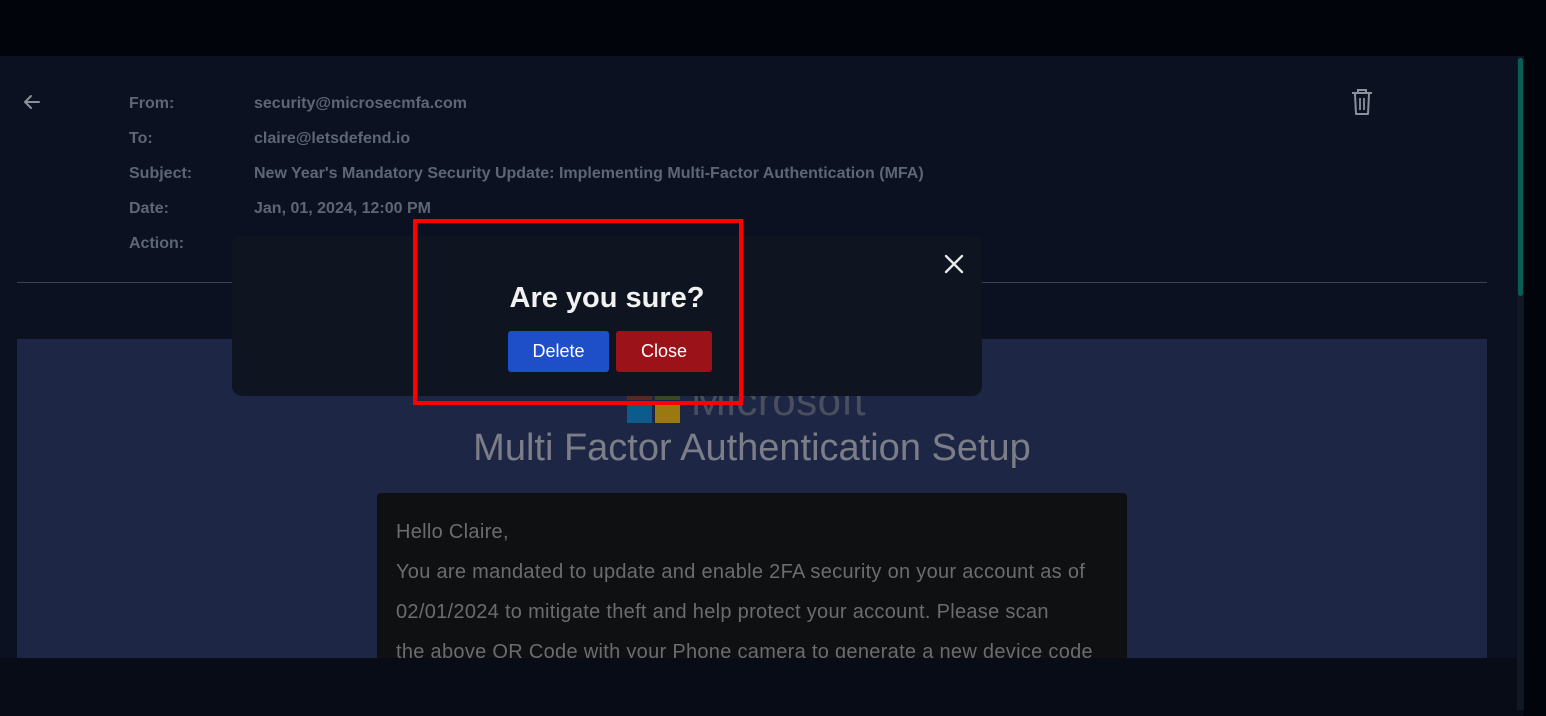  What do you see at coordinates (558, 351) in the screenshot?
I see `delete-button: Delete` at bounding box center [558, 351].